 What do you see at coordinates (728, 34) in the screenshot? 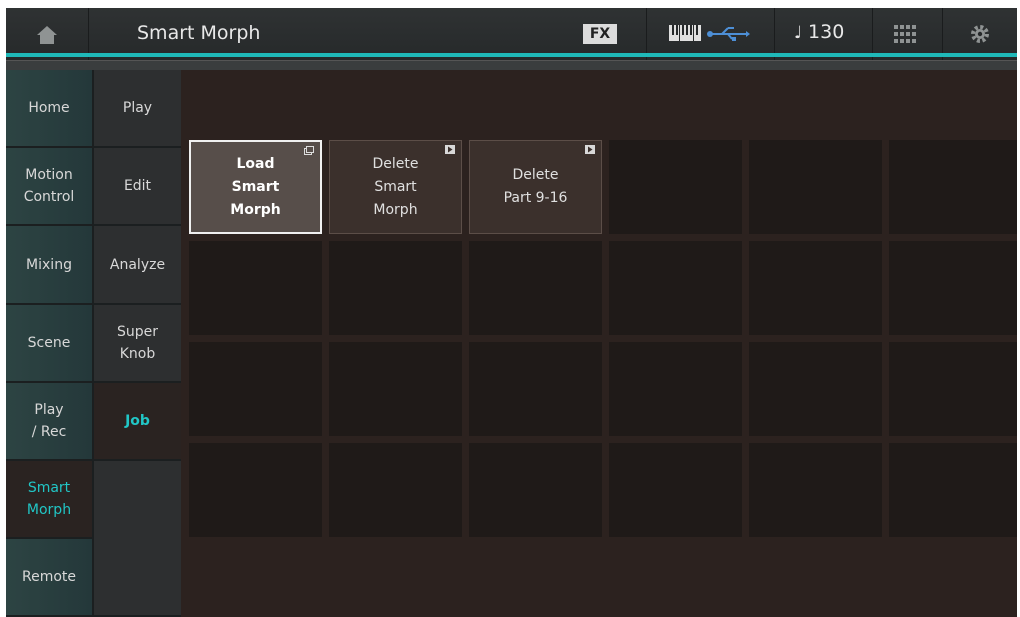
I see `usb-icon` at bounding box center [728, 34].